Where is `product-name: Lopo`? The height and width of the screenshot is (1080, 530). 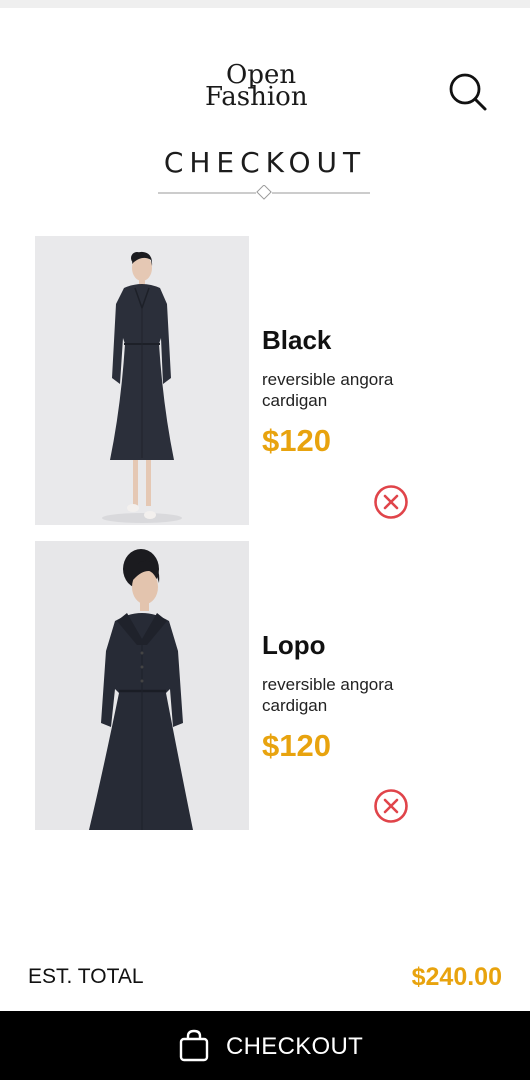
product-name: Lopo is located at coordinates (294, 645).